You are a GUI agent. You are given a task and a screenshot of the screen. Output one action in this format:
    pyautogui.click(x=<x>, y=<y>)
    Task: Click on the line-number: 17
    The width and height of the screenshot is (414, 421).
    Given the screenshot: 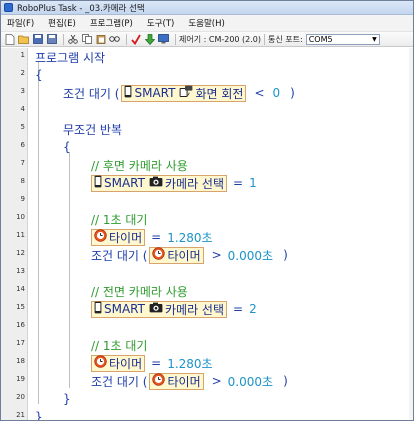 What is the action you would take?
    pyautogui.click(x=20, y=343)
    